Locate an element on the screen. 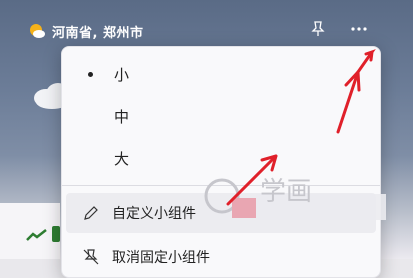  trend-up-icon is located at coordinates (36, 235).